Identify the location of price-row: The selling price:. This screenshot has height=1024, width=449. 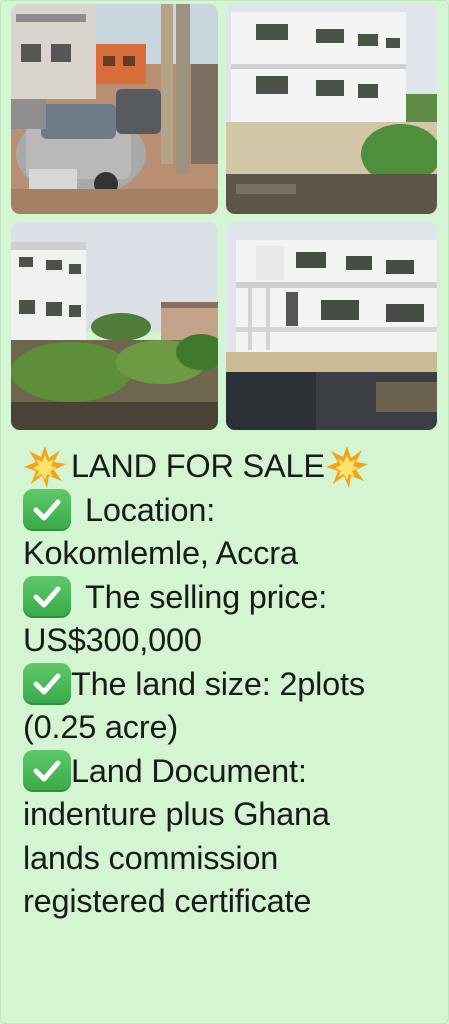
(233, 598).